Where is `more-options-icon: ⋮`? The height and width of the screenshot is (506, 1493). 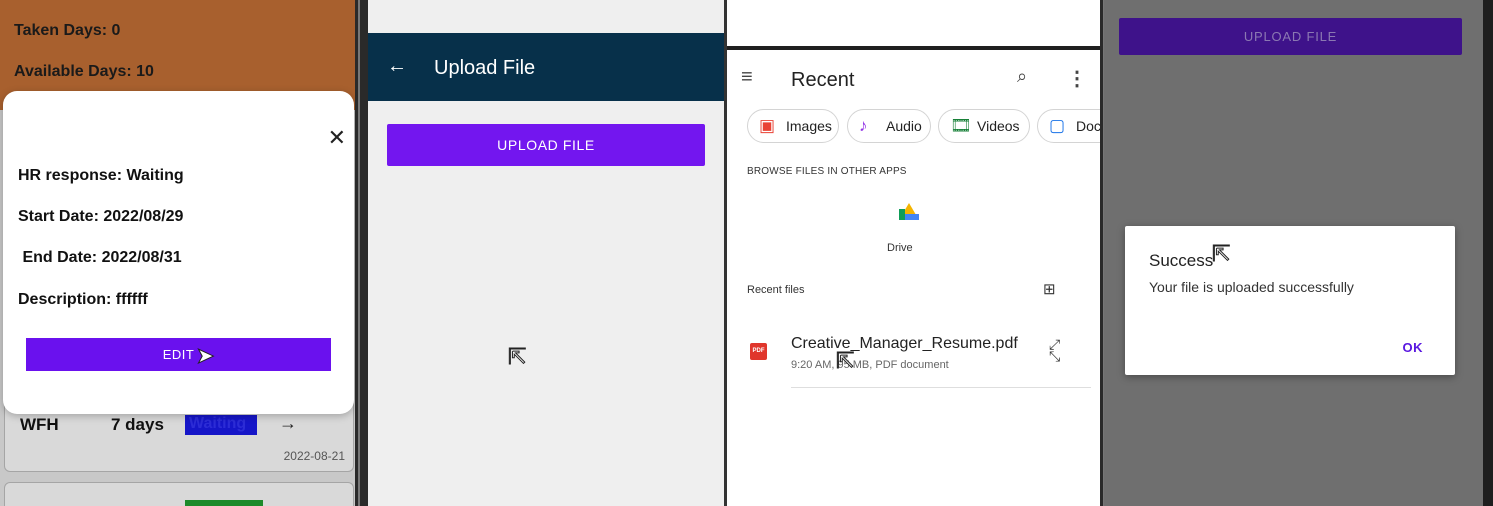
more-options-icon: ⋮ is located at coordinates (1077, 78).